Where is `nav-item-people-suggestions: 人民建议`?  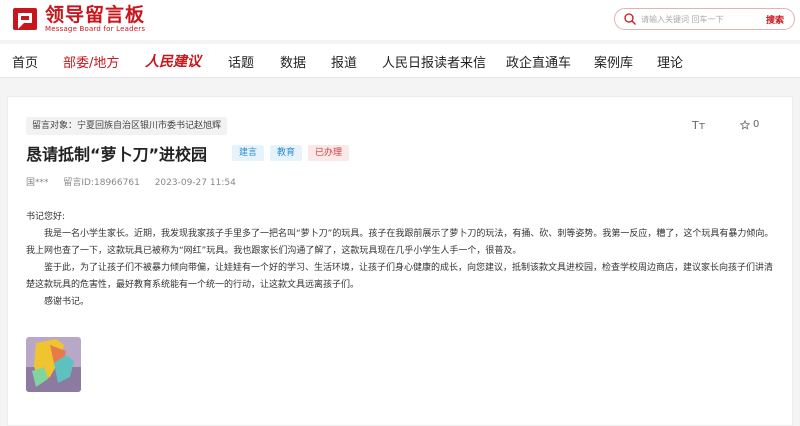 nav-item-people-suggestions: 人民建议 is located at coordinates (173, 61).